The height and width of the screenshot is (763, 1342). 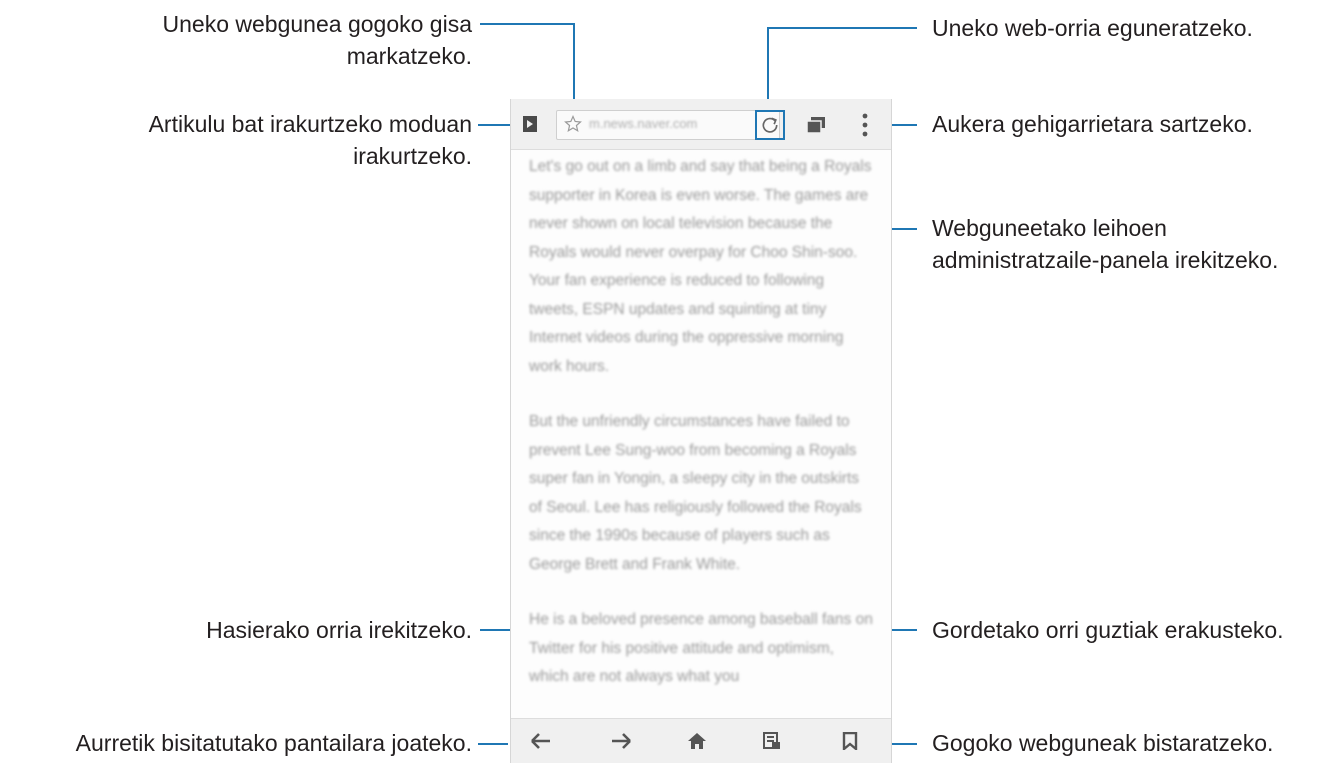 What do you see at coordinates (842, 28) in the screenshot?
I see `leader-refresh-h` at bounding box center [842, 28].